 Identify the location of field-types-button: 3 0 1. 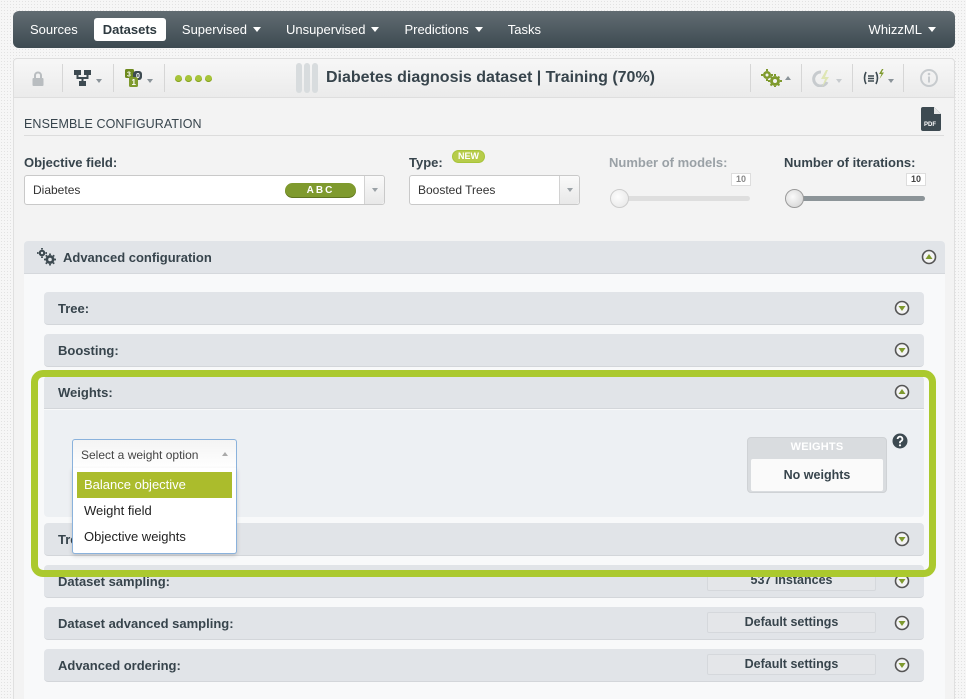
(139, 78).